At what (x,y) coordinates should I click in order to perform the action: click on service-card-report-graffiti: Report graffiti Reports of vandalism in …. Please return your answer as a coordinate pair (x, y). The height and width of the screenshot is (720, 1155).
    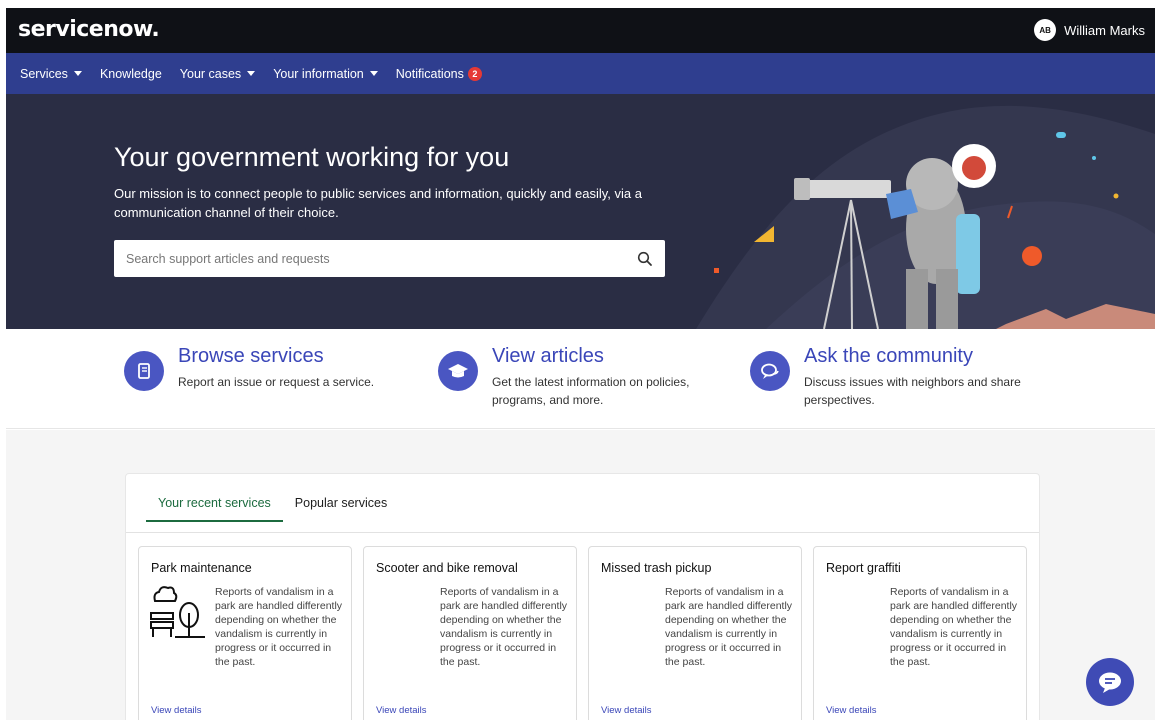
    Looking at the image, I should click on (920, 633).